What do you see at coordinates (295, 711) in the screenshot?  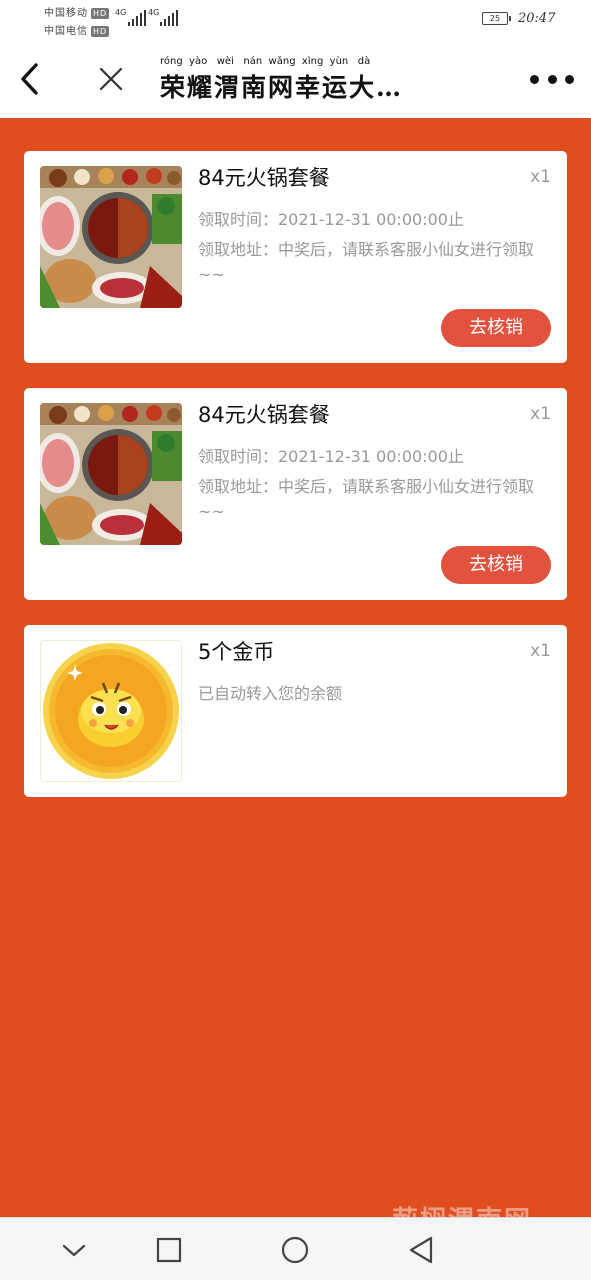 I see `prize-card: 5个金币 x1 已自动转入您的余额` at bounding box center [295, 711].